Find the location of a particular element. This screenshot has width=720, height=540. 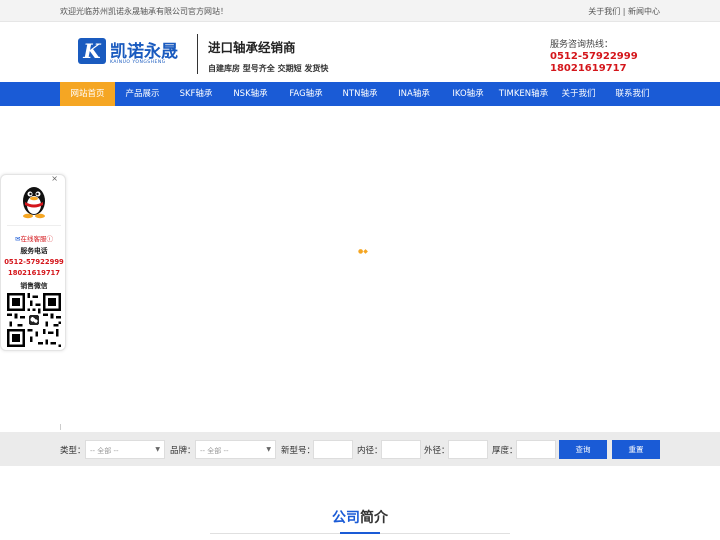

thickness-input is located at coordinates (536, 449).